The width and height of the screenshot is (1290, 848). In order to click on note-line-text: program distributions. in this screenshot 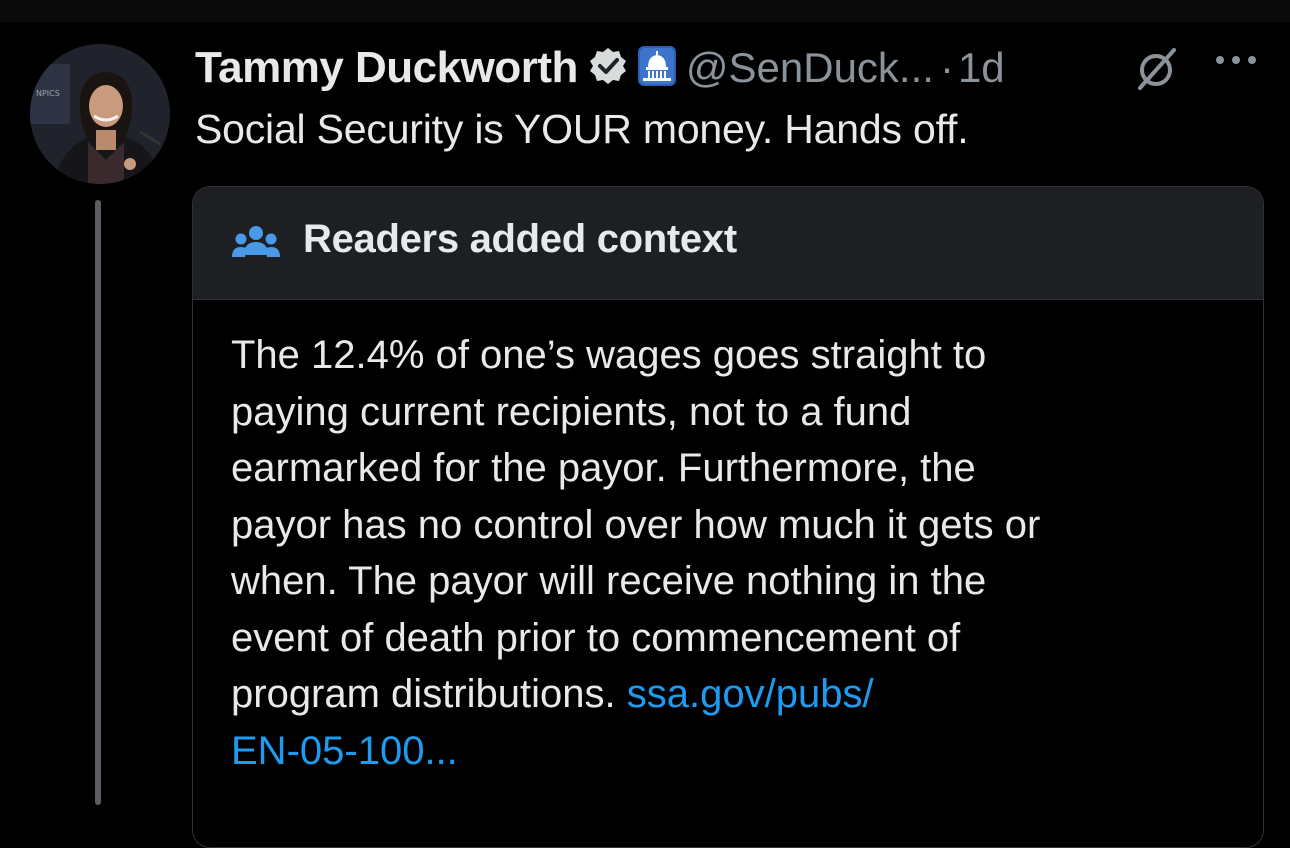, I will do `click(423, 694)`.